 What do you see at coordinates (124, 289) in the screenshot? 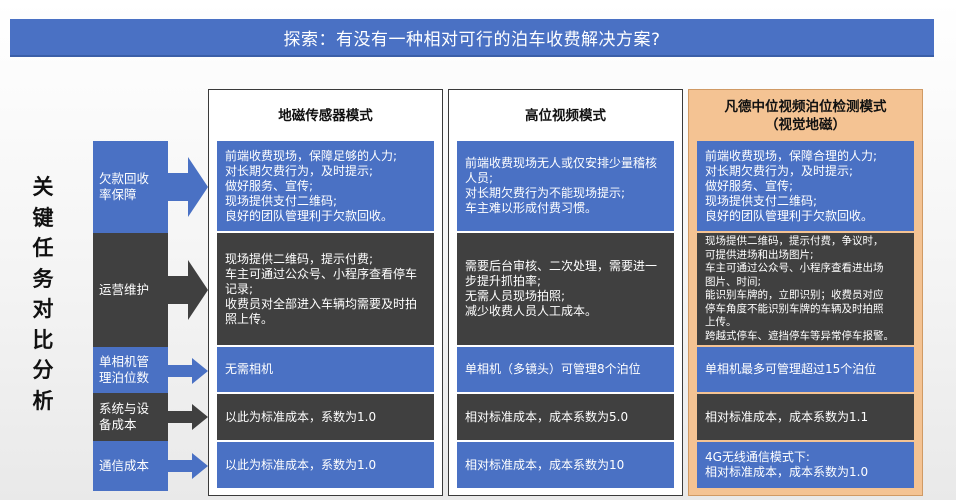
I see `row-label-text: 运营维护` at bounding box center [124, 289].